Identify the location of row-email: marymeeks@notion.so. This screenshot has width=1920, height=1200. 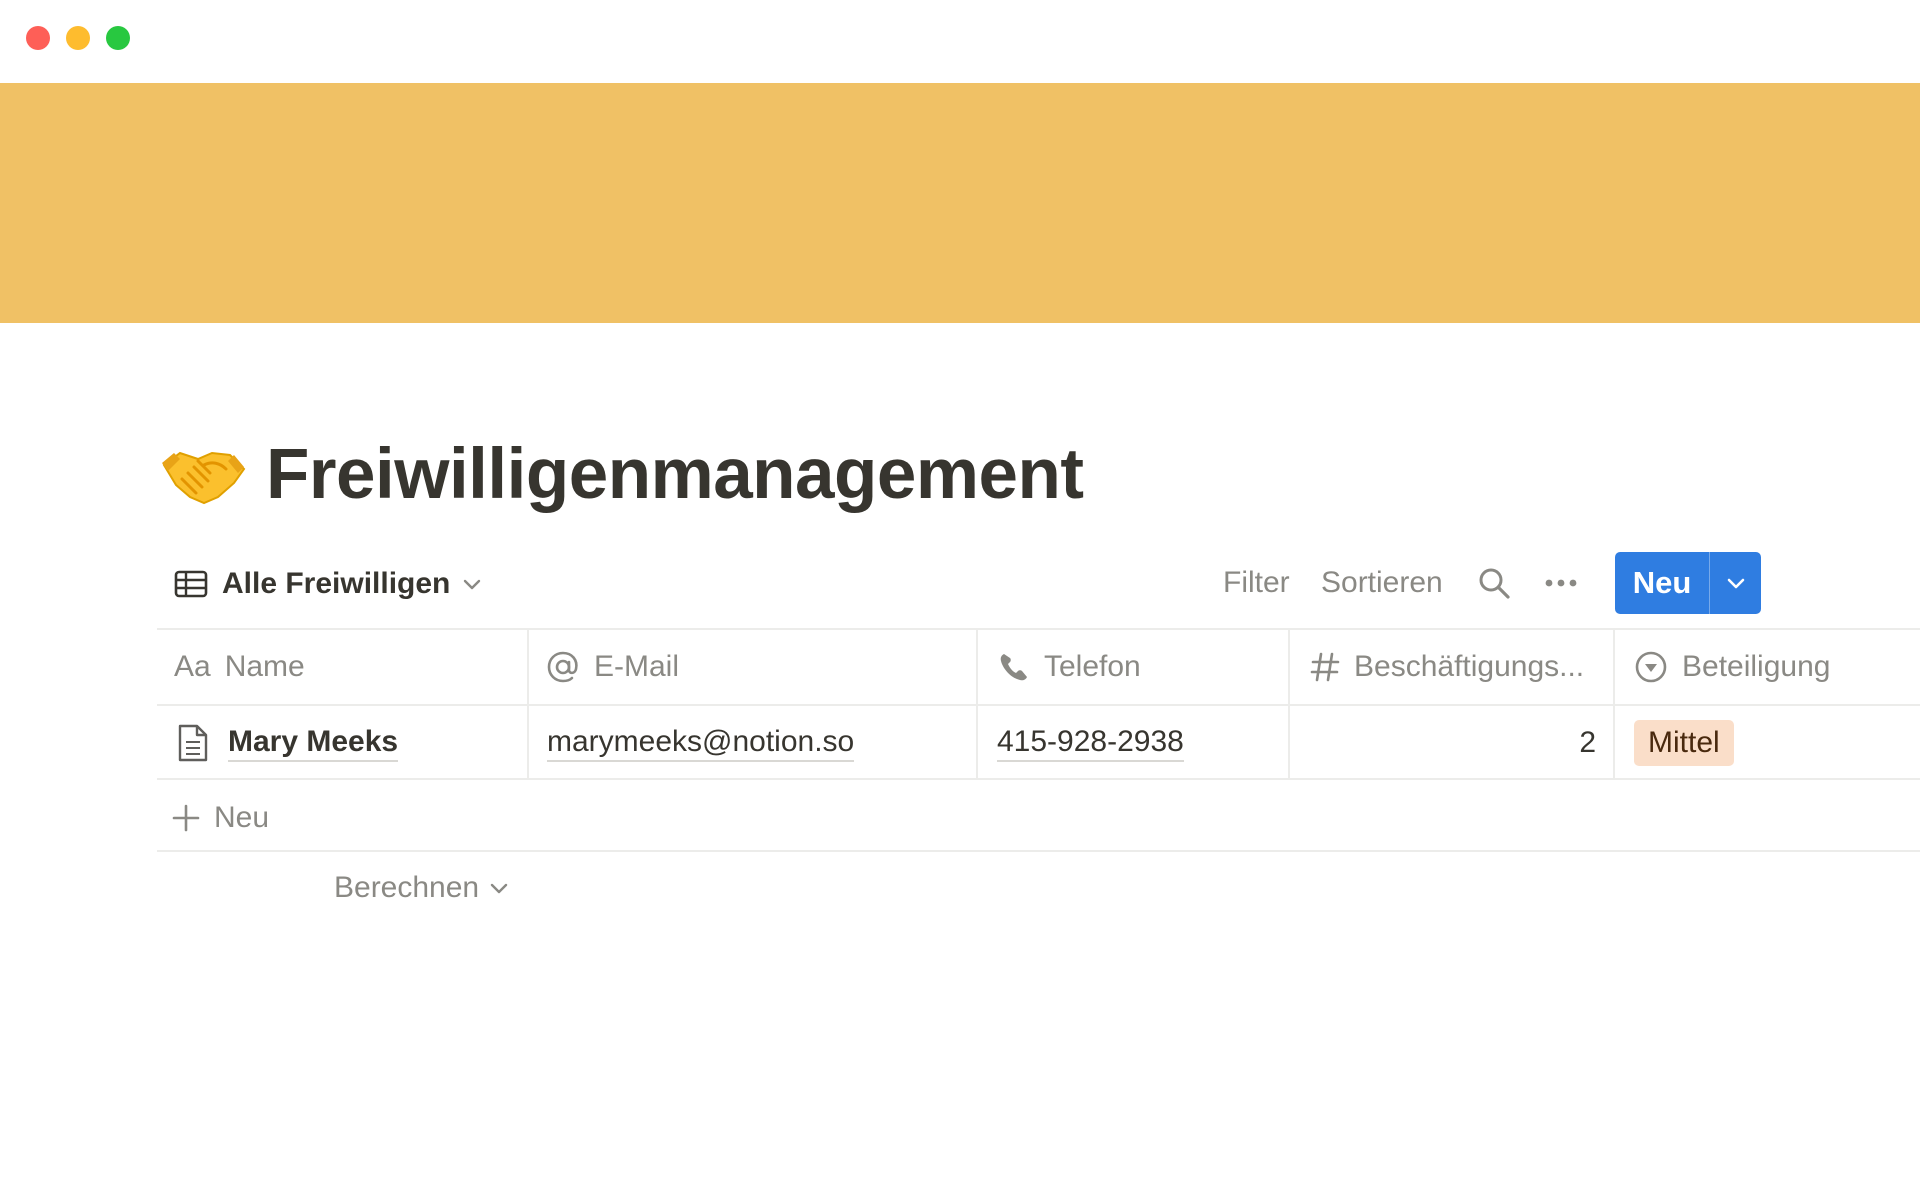
(701, 743).